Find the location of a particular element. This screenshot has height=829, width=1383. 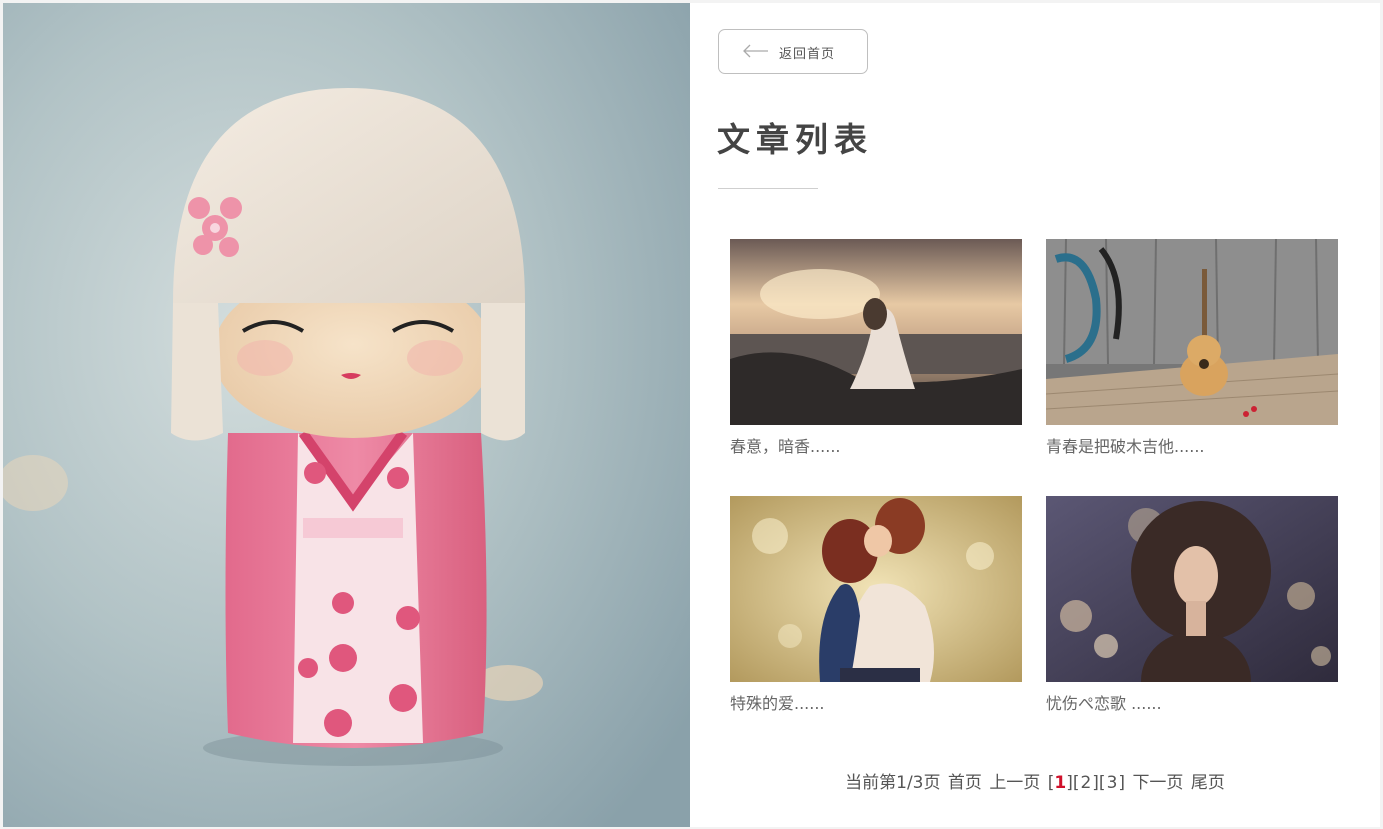

next-page-link: 下一页 is located at coordinates (1157, 783).